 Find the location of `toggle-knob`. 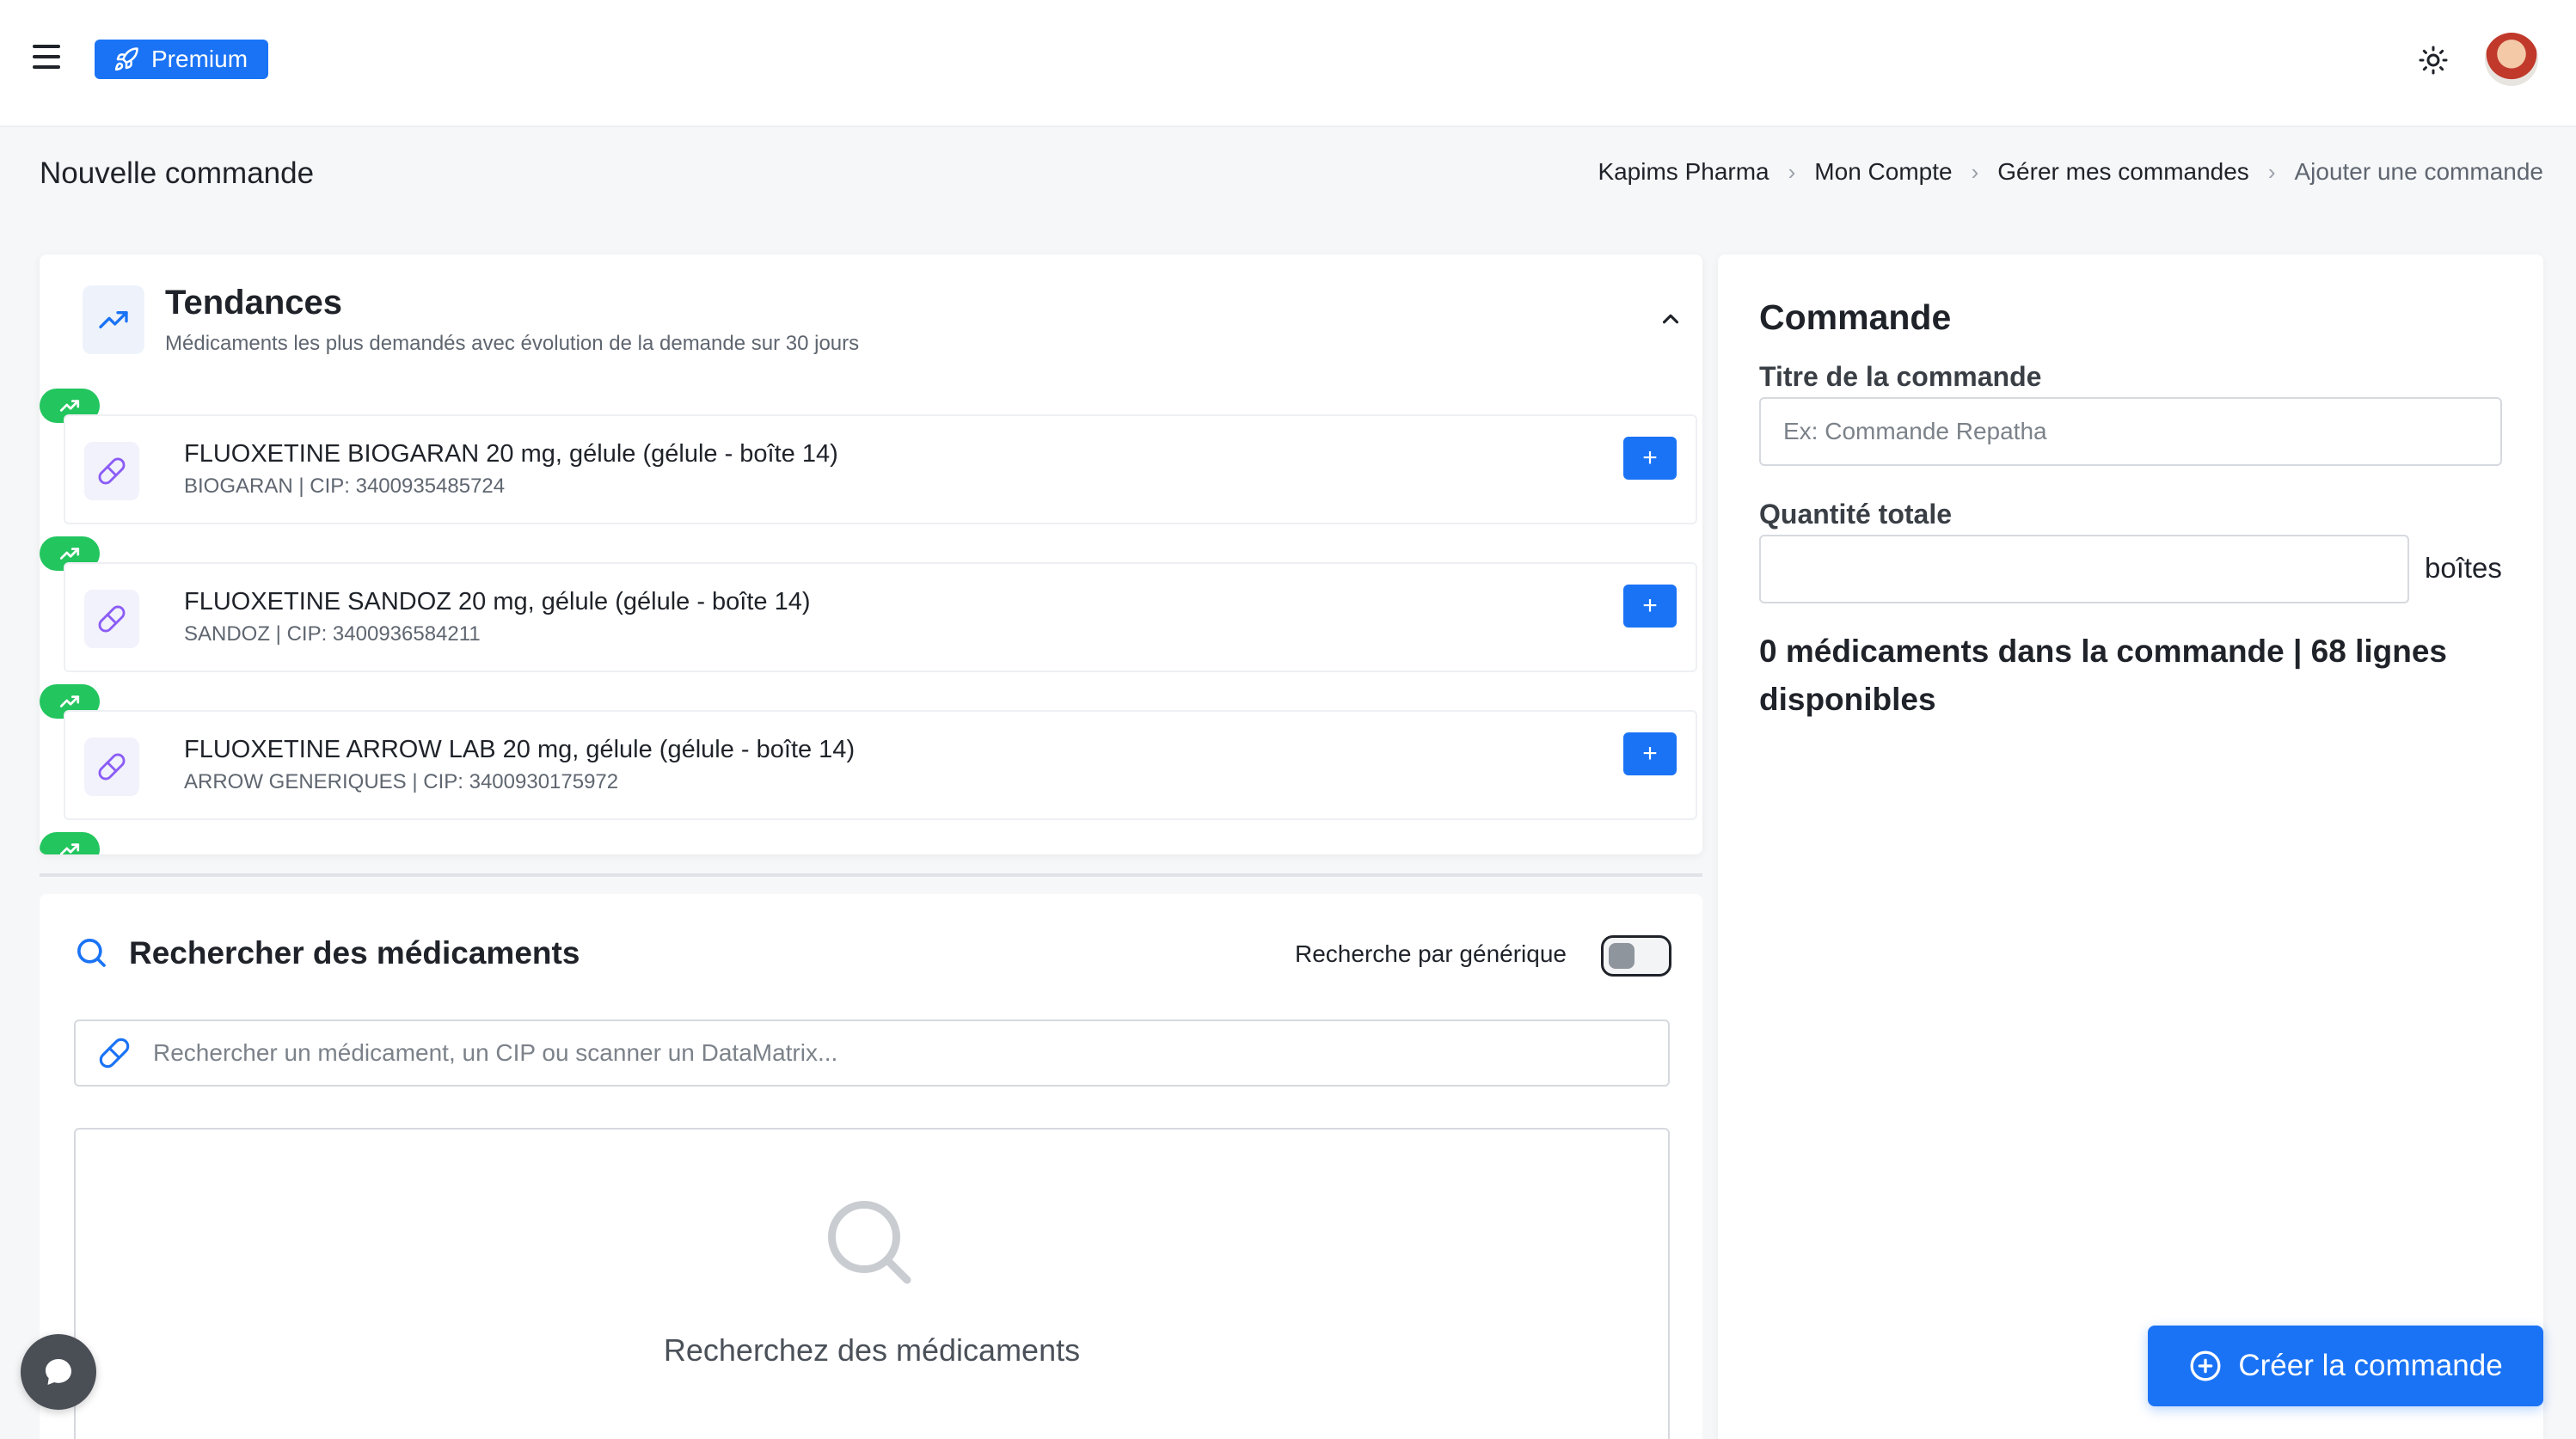

toggle-knob is located at coordinates (1622, 956).